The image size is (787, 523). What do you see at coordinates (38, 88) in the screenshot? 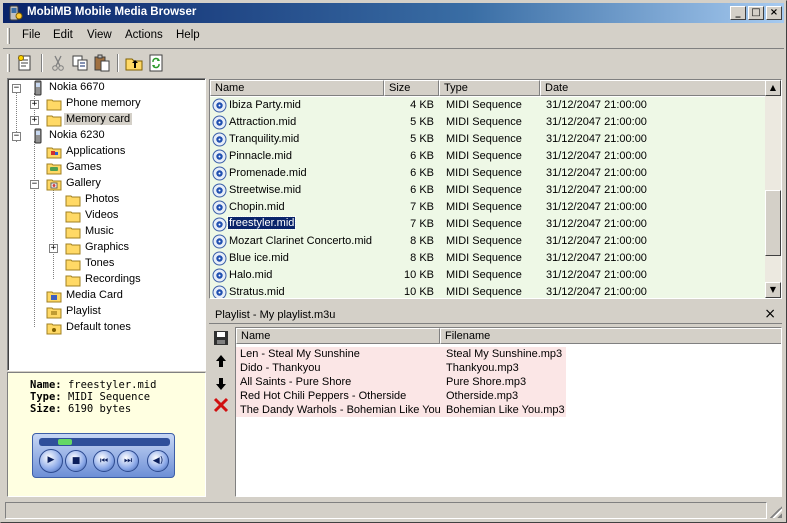
I see `phone-icon` at bounding box center [38, 88].